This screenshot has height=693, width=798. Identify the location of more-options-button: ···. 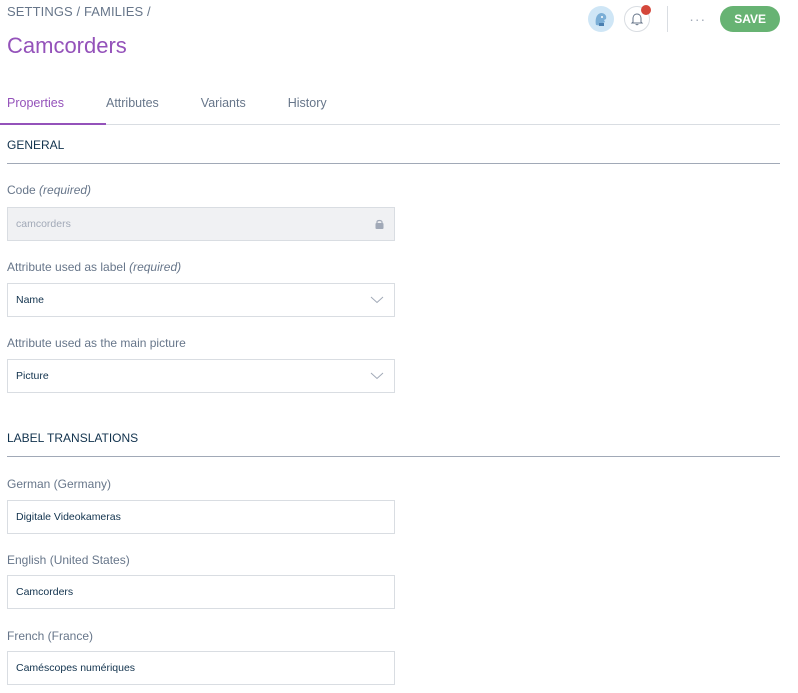
(697, 19).